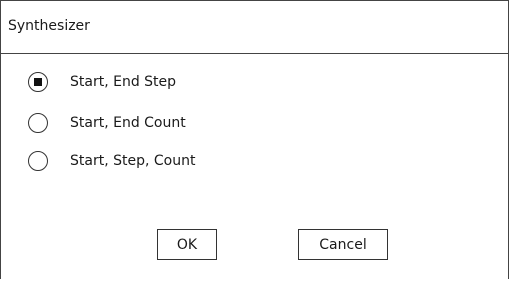 This screenshot has width=512, height=281. I want to click on radio-selected-icon, so click(38, 82).